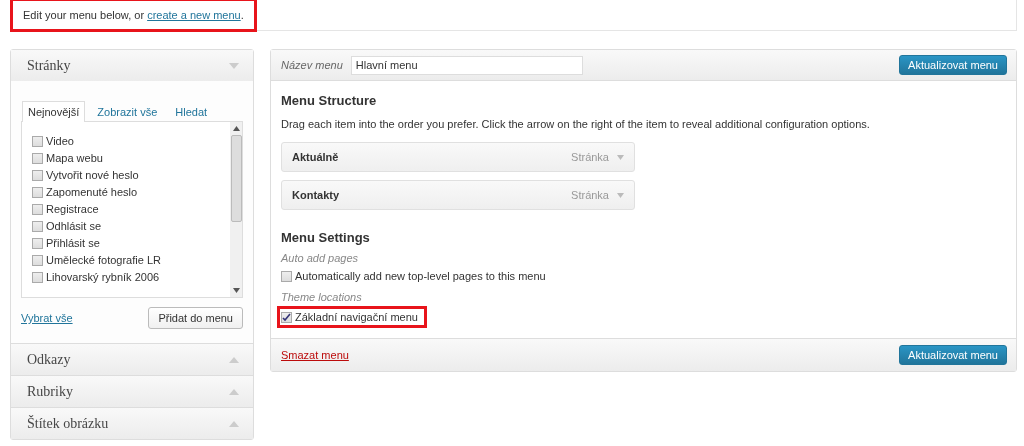 This screenshot has height=446, width=1024. What do you see at coordinates (320, 258) in the screenshot?
I see `setting-heading: Auto add pages` at bounding box center [320, 258].